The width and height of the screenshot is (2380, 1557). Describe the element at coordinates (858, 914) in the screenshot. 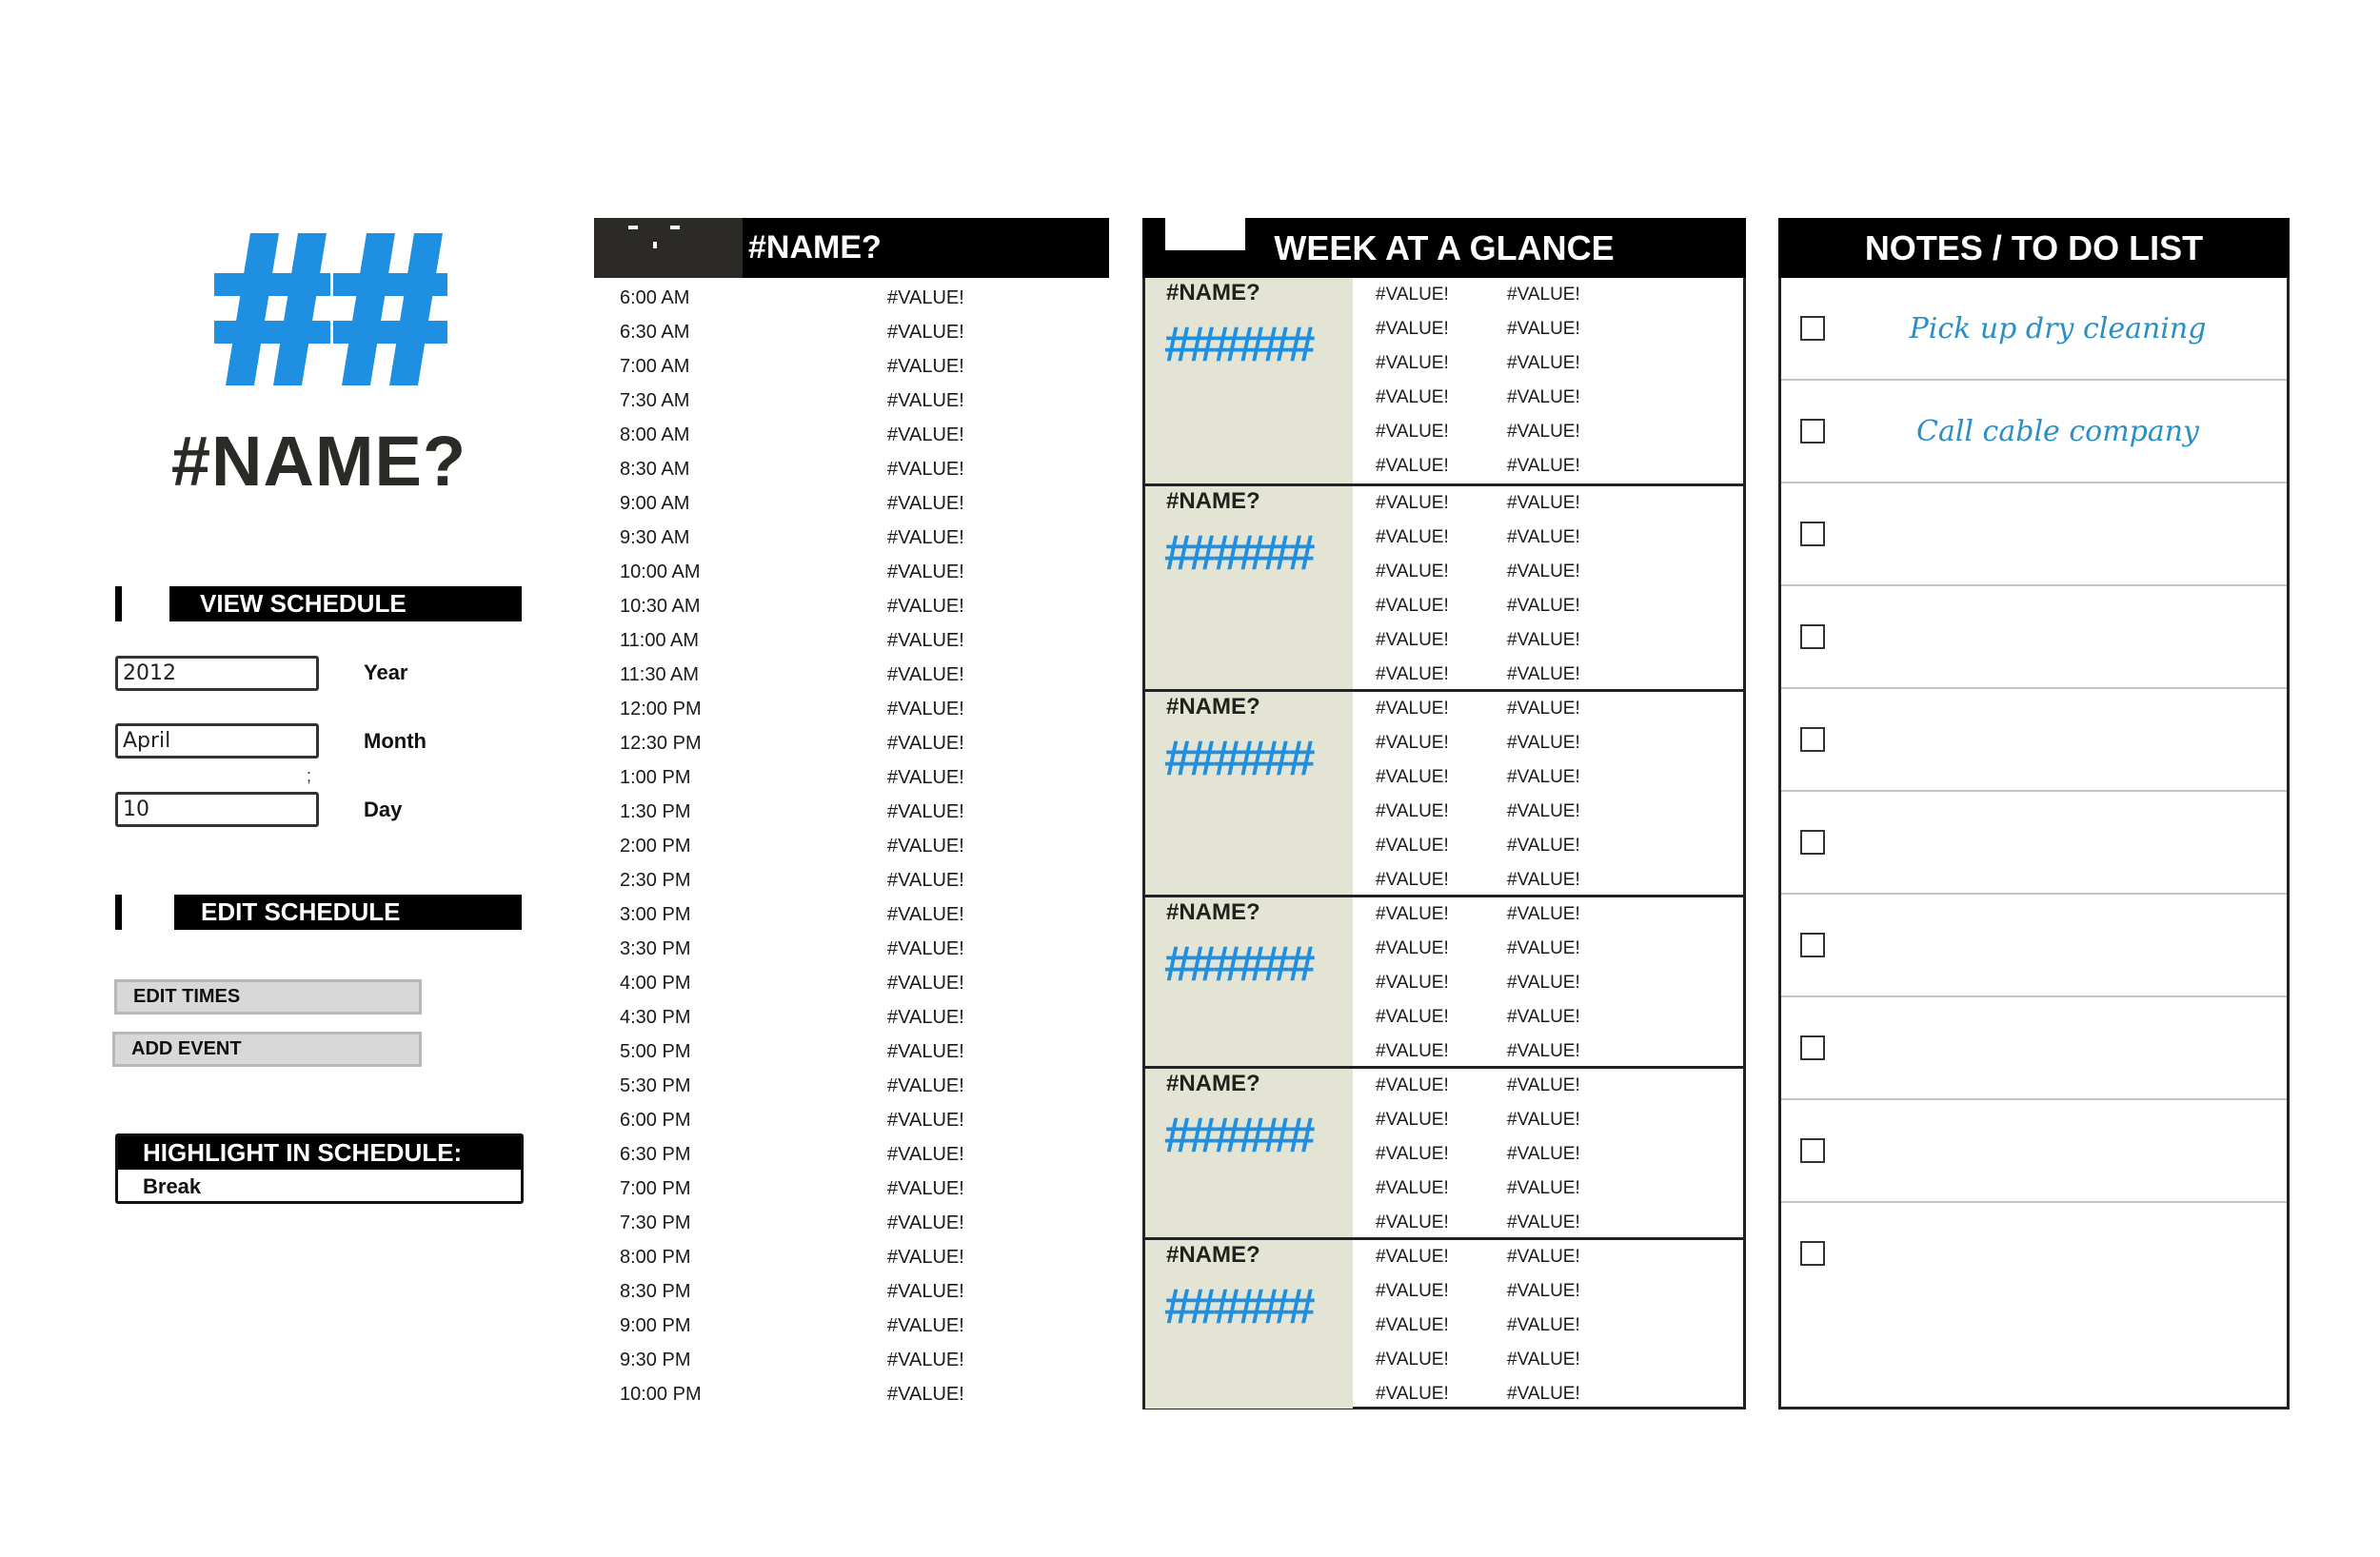

I see `time-slot-row: 3:00 PM #VALUE!` at that location.